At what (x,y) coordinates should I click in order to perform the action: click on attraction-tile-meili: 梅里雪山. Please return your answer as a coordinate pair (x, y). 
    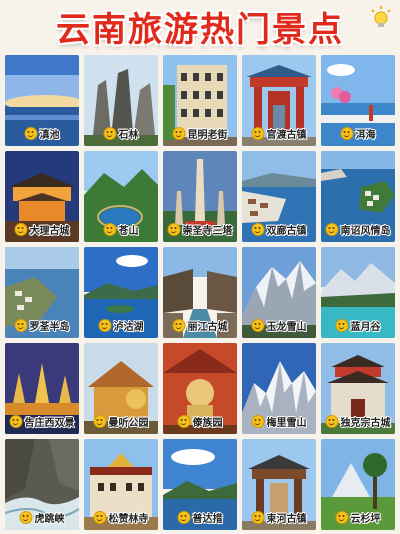
    Looking at the image, I should click on (279, 388).